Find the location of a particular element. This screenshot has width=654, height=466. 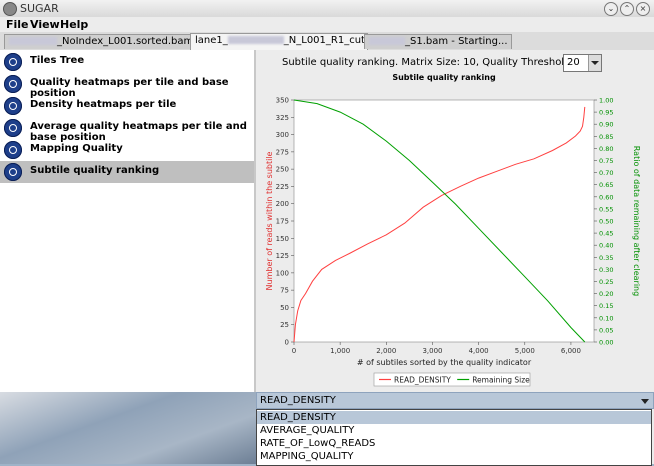

y-tick-label: 325 is located at coordinates (282, 118).